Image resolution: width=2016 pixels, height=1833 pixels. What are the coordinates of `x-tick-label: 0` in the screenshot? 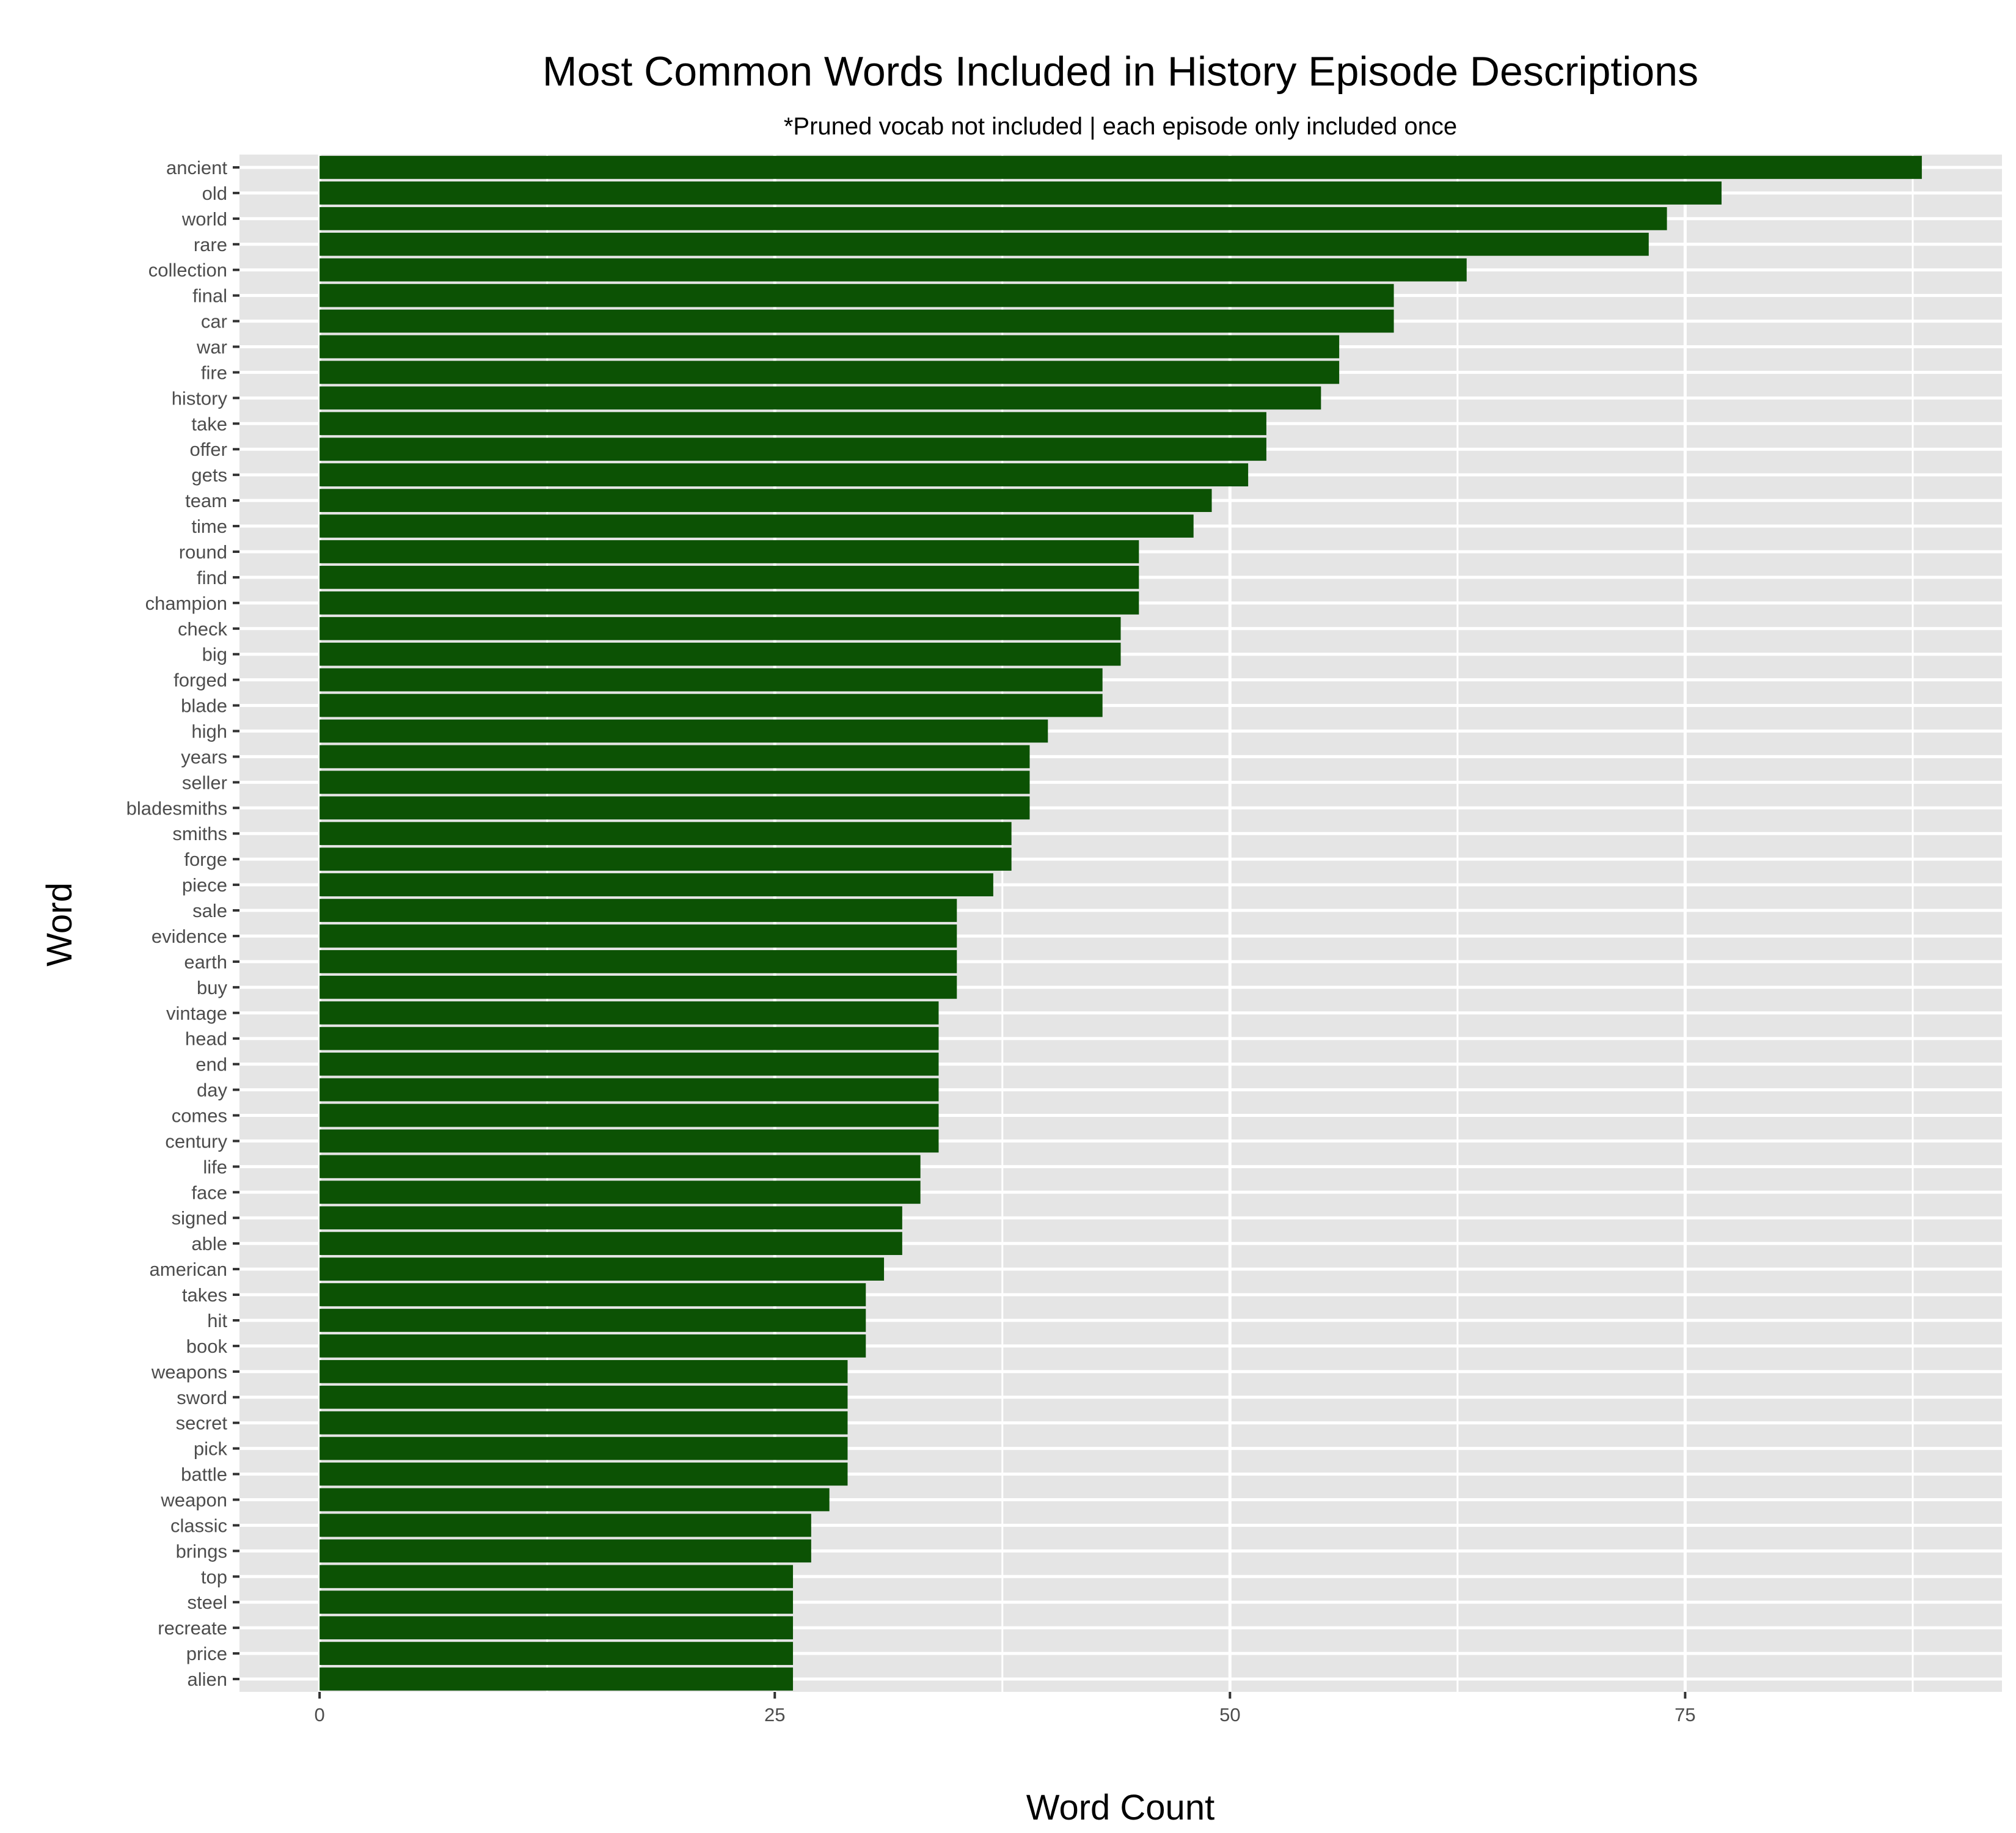 It's located at (320, 1714).